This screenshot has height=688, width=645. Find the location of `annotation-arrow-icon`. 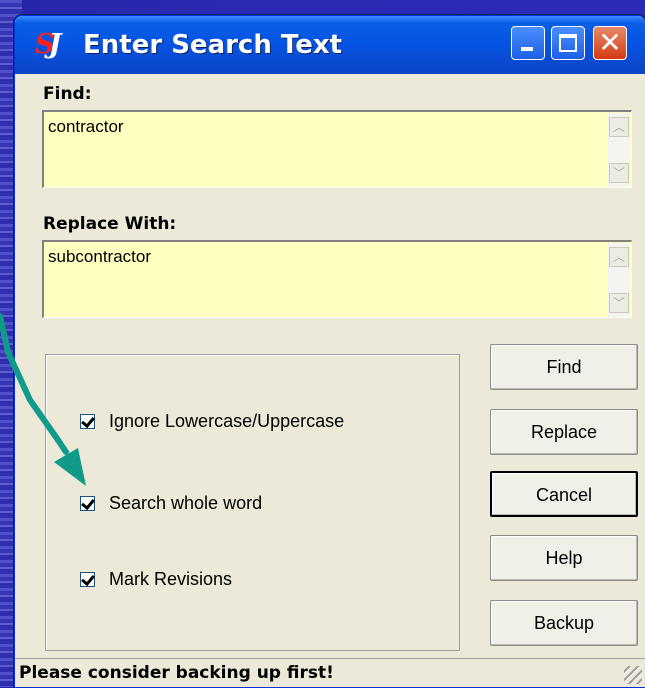

annotation-arrow-icon is located at coordinates (43, 399).